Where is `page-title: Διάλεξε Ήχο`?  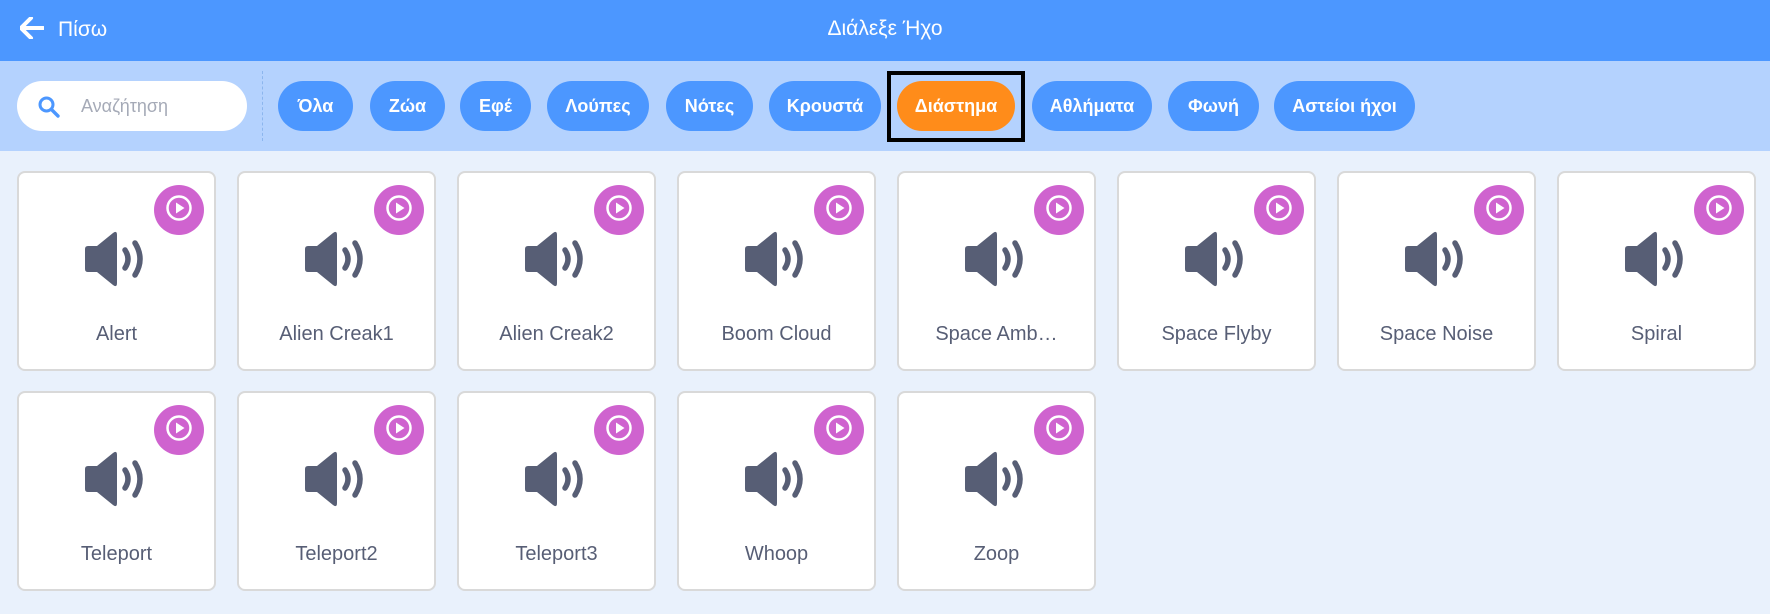
page-title: Διάλεξε Ήχο is located at coordinates (885, 28).